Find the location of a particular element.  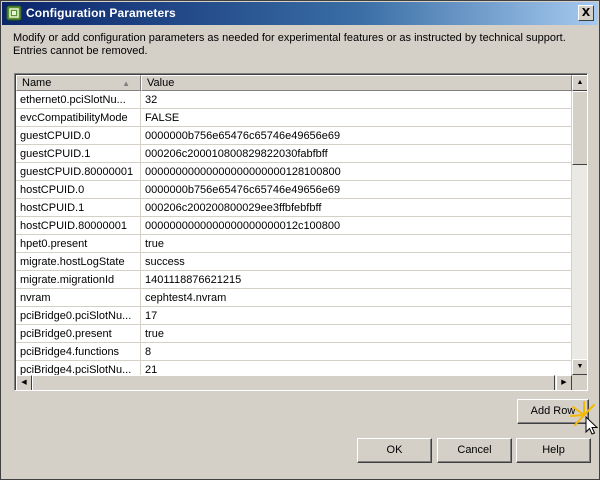

parameter-name-cell: pciBridge4.functions is located at coordinates (78, 352).